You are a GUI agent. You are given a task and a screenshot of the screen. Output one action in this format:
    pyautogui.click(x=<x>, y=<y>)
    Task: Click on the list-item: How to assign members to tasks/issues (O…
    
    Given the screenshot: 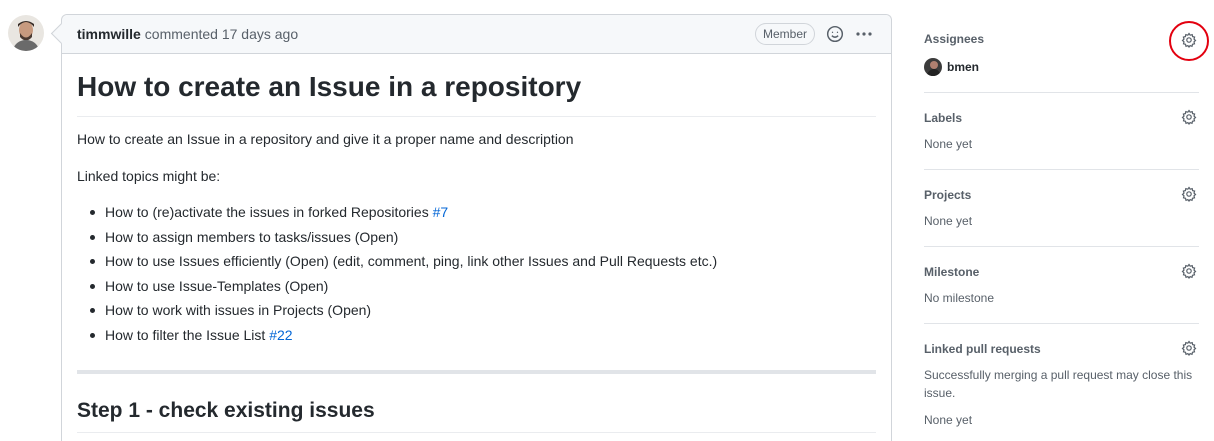 What is the action you would take?
    pyautogui.click(x=397, y=237)
    